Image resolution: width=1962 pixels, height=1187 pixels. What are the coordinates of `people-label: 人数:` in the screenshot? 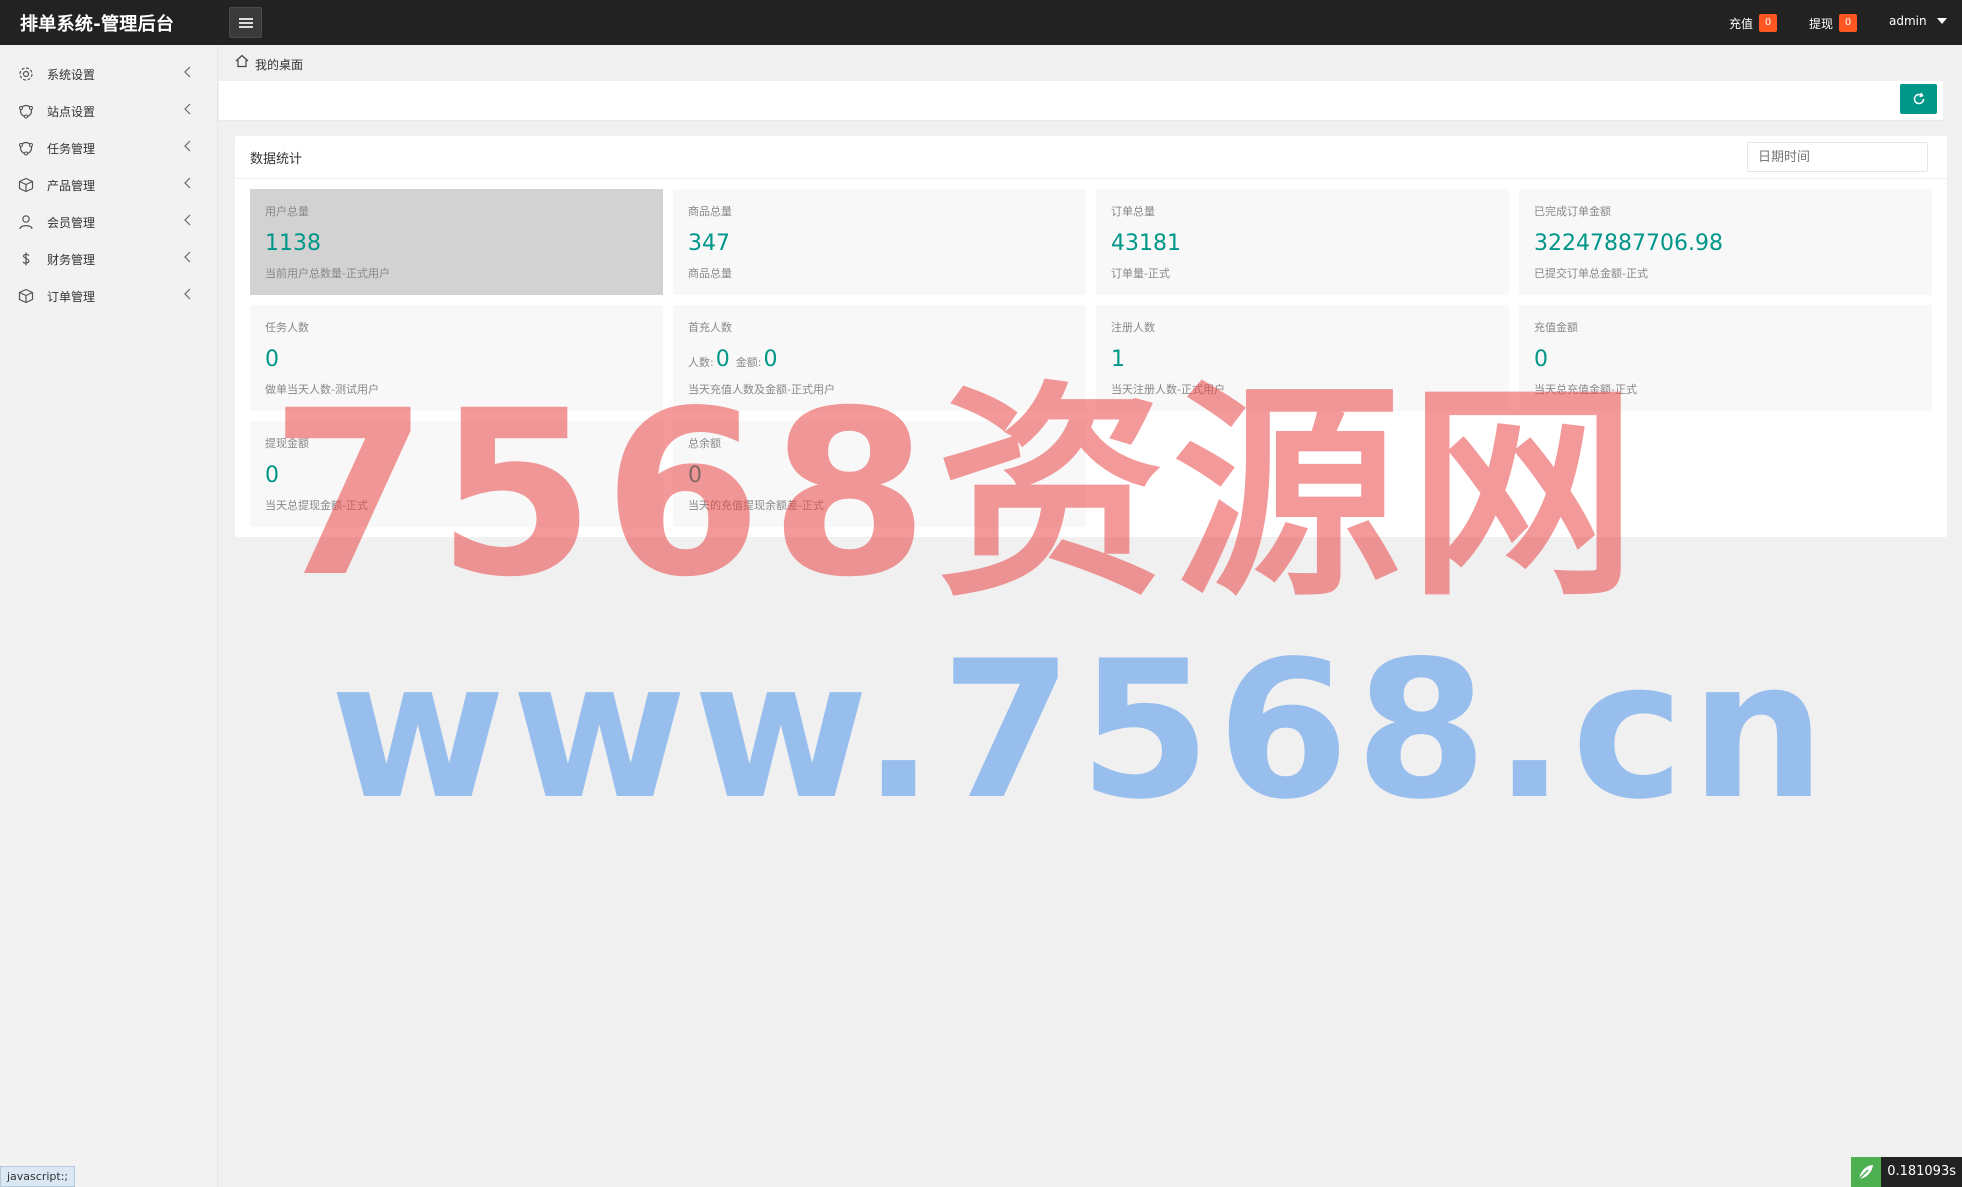 It's located at (701, 362).